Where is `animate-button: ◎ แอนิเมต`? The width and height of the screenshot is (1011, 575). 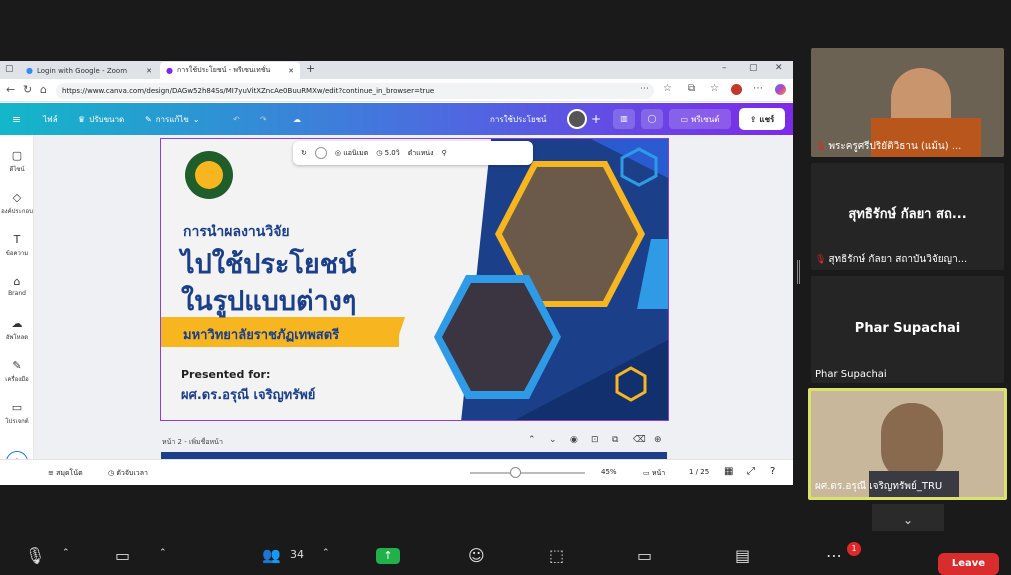 animate-button: ◎ แอนิเมต is located at coordinates (351, 153).